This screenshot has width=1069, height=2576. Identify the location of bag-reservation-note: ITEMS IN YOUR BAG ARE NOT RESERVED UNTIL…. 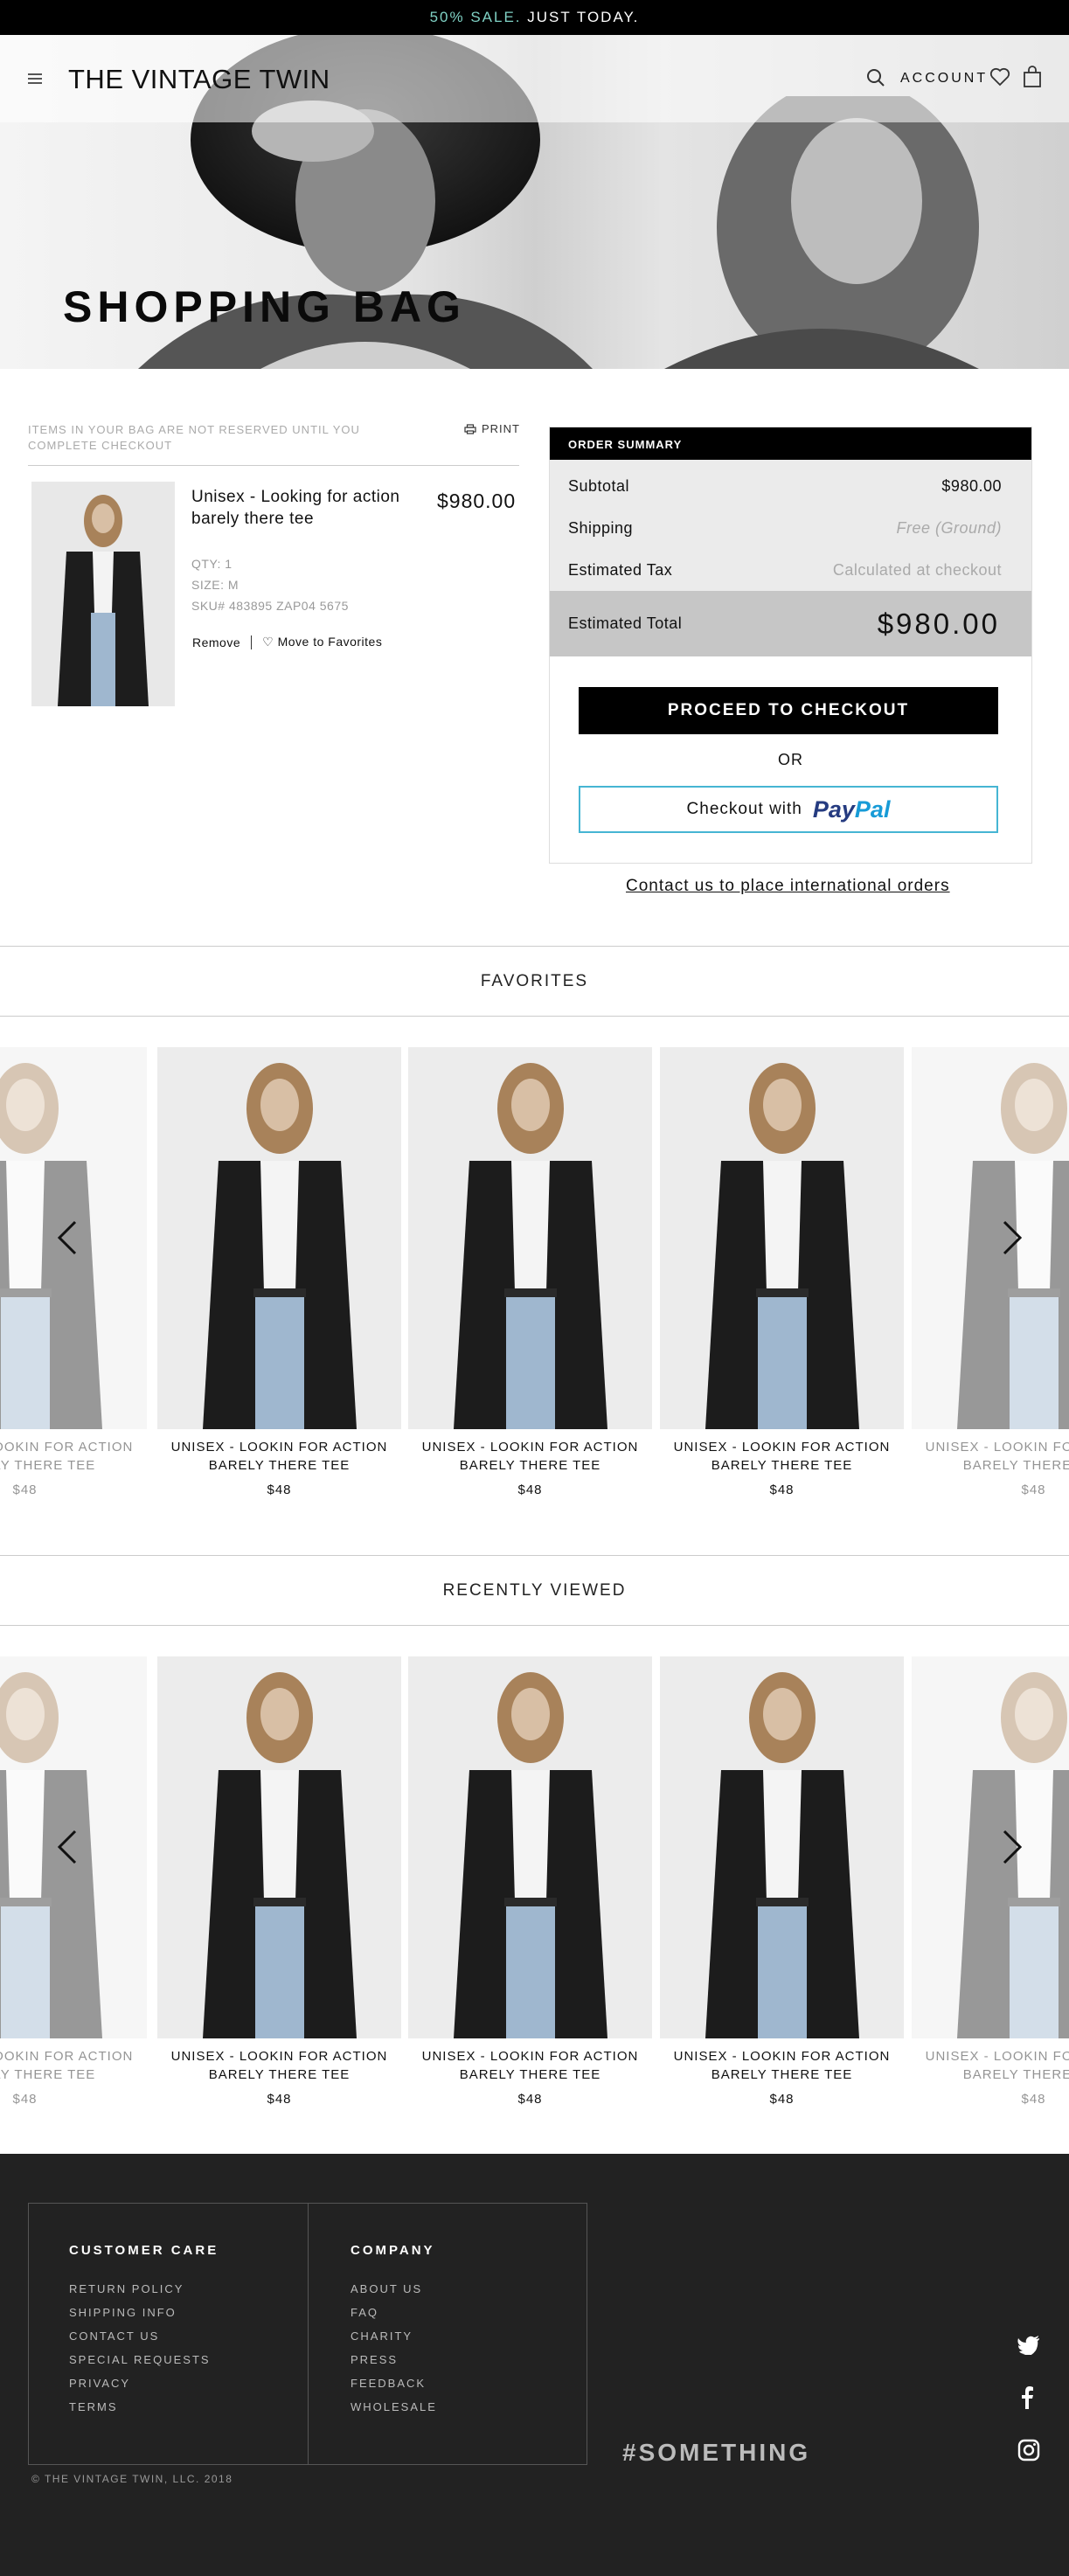
(194, 438).